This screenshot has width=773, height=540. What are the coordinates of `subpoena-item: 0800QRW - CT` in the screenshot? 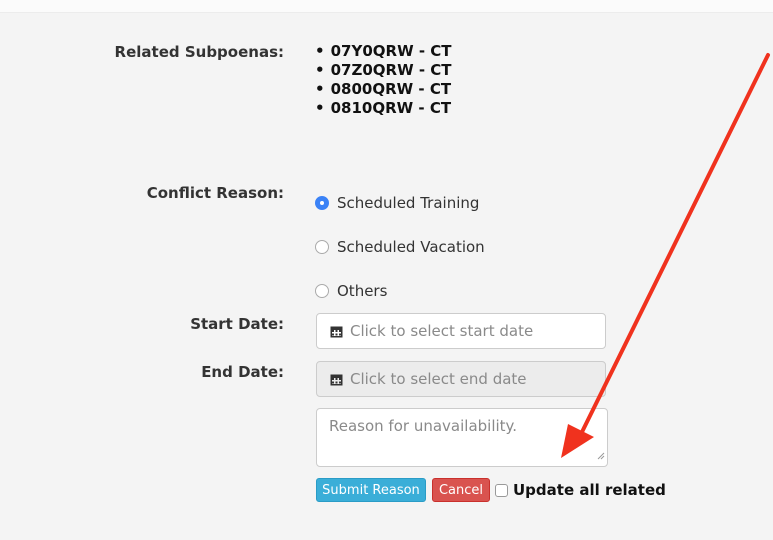 It's located at (383, 89).